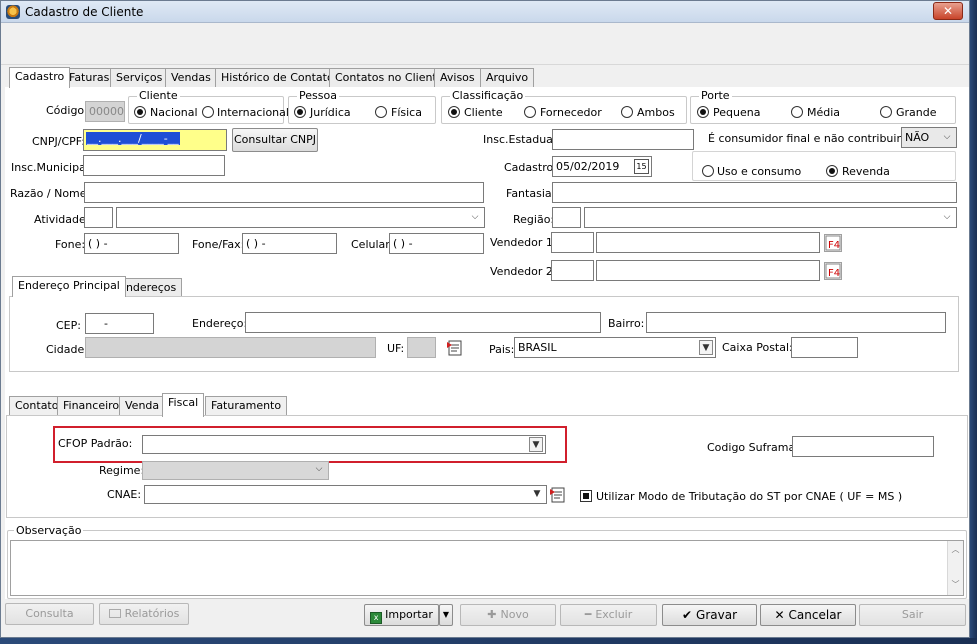 The width and height of the screenshot is (977, 644). Describe the element at coordinates (808, 615) in the screenshot. I see `cancelar-button: ✕ Cancelar` at that location.